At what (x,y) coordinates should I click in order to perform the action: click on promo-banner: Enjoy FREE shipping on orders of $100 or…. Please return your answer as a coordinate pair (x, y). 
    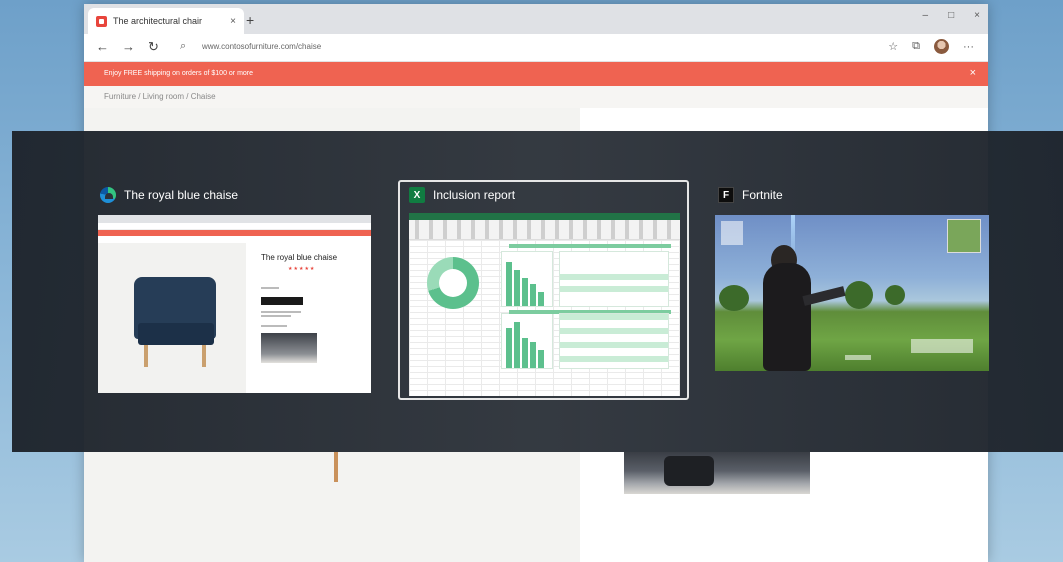
    Looking at the image, I should click on (536, 74).